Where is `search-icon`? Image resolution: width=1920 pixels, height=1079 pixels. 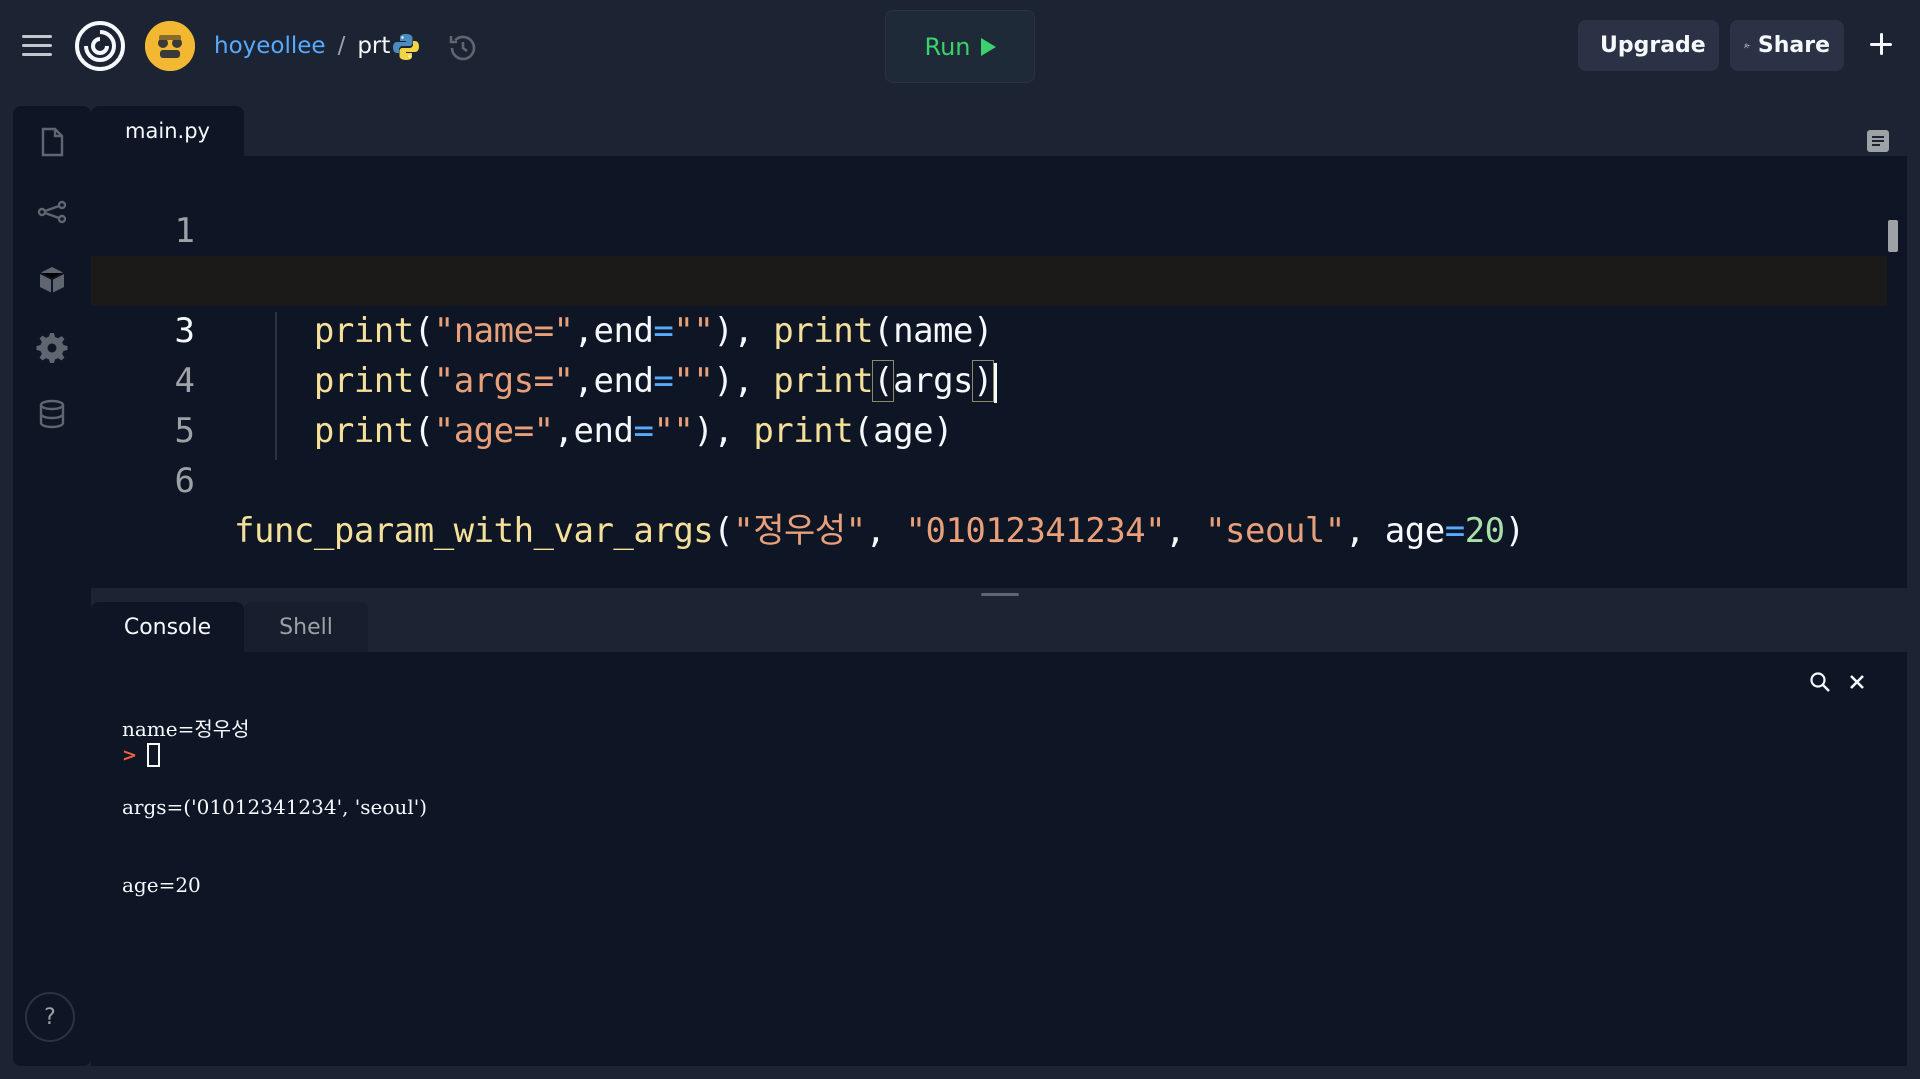
search-icon is located at coordinates (1820, 682).